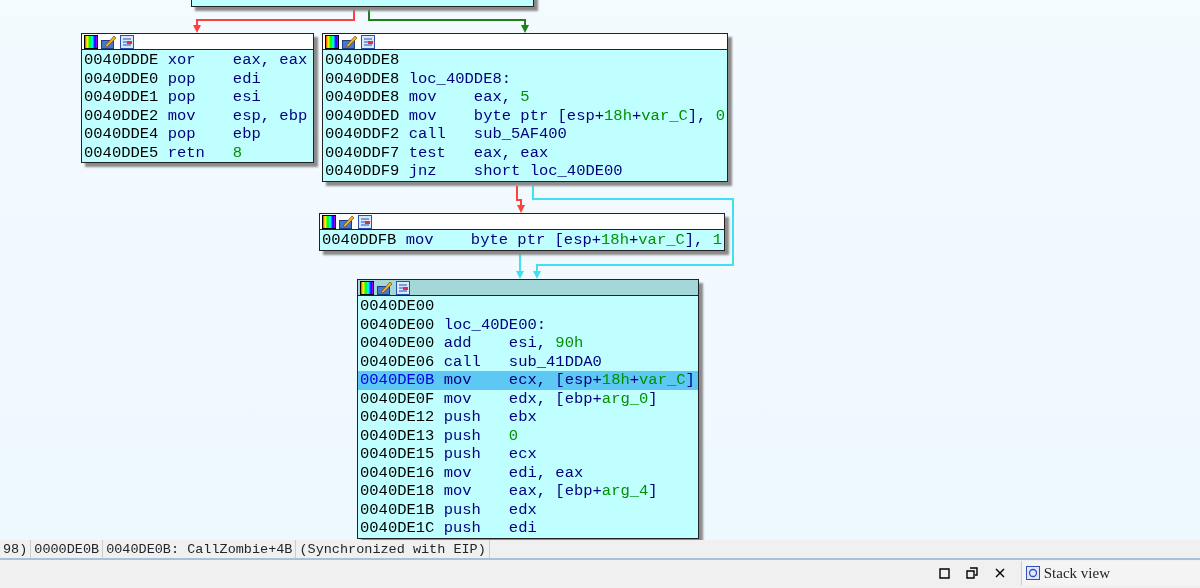  Describe the element at coordinates (197, 60) in the screenshot. I see `code-line: 0040DDDE xor eax, eax` at that location.